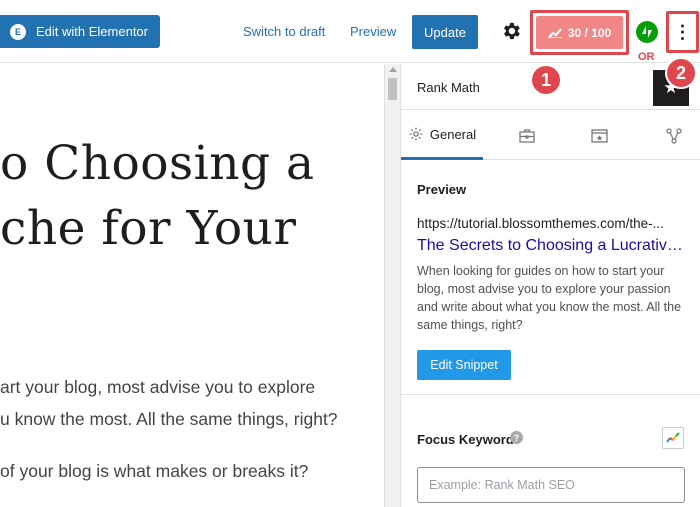 The width and height of the screenshot is (700, 507). I want to click on briefcase-icon, so click(527, 136).